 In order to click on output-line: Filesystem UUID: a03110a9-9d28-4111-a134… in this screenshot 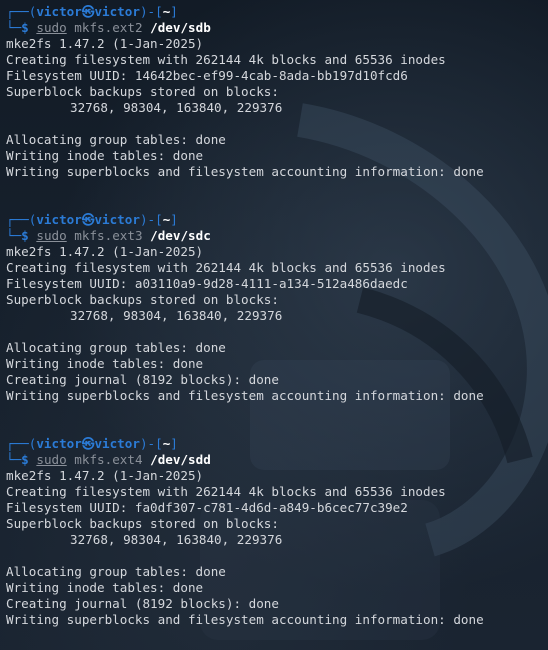, I will do `click(207, 283)`.